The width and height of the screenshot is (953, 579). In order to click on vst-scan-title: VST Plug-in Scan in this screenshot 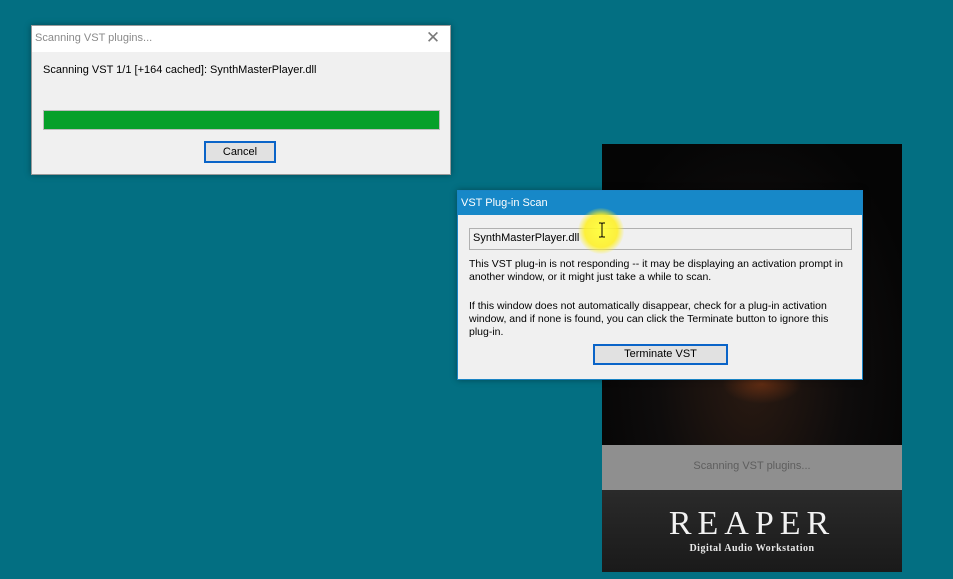, I will do `click(504, 203)`.